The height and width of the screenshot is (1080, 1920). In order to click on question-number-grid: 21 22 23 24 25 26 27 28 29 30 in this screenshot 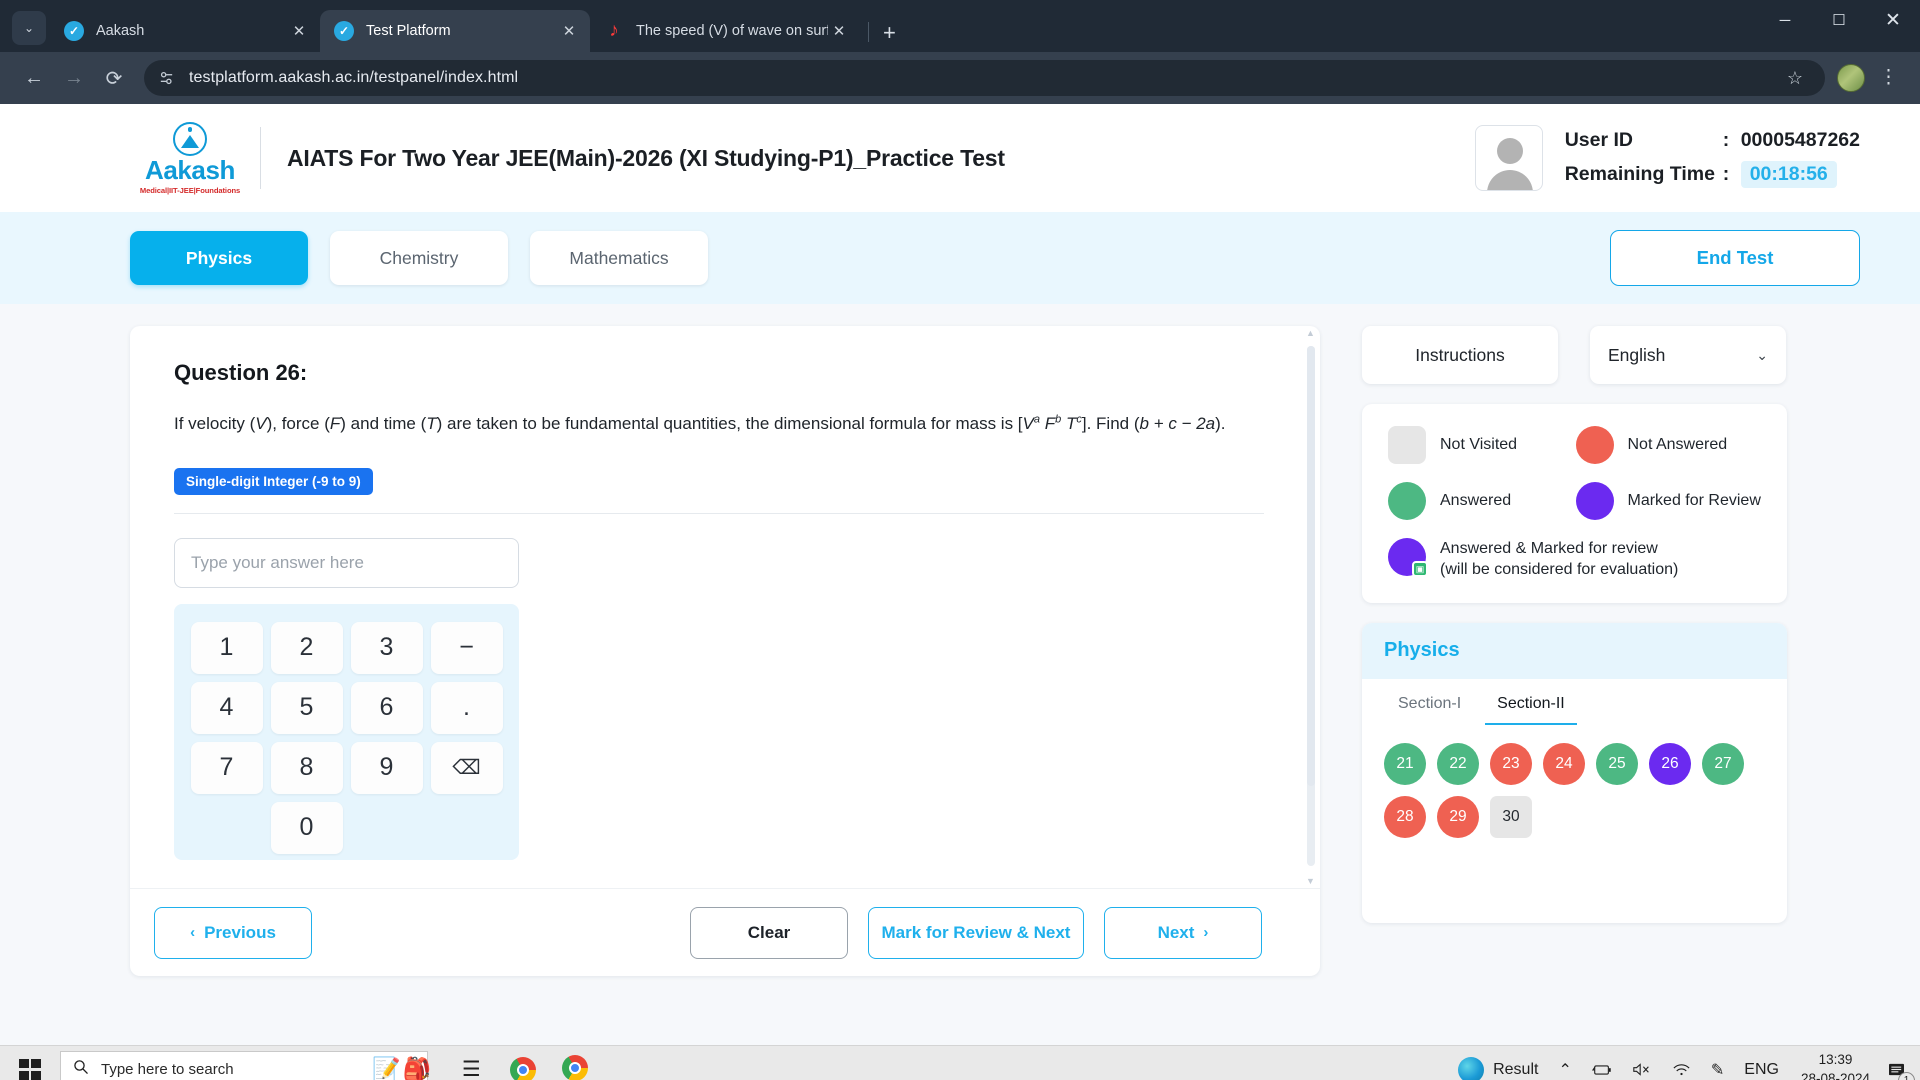, I will do `click(1574, 793)`.